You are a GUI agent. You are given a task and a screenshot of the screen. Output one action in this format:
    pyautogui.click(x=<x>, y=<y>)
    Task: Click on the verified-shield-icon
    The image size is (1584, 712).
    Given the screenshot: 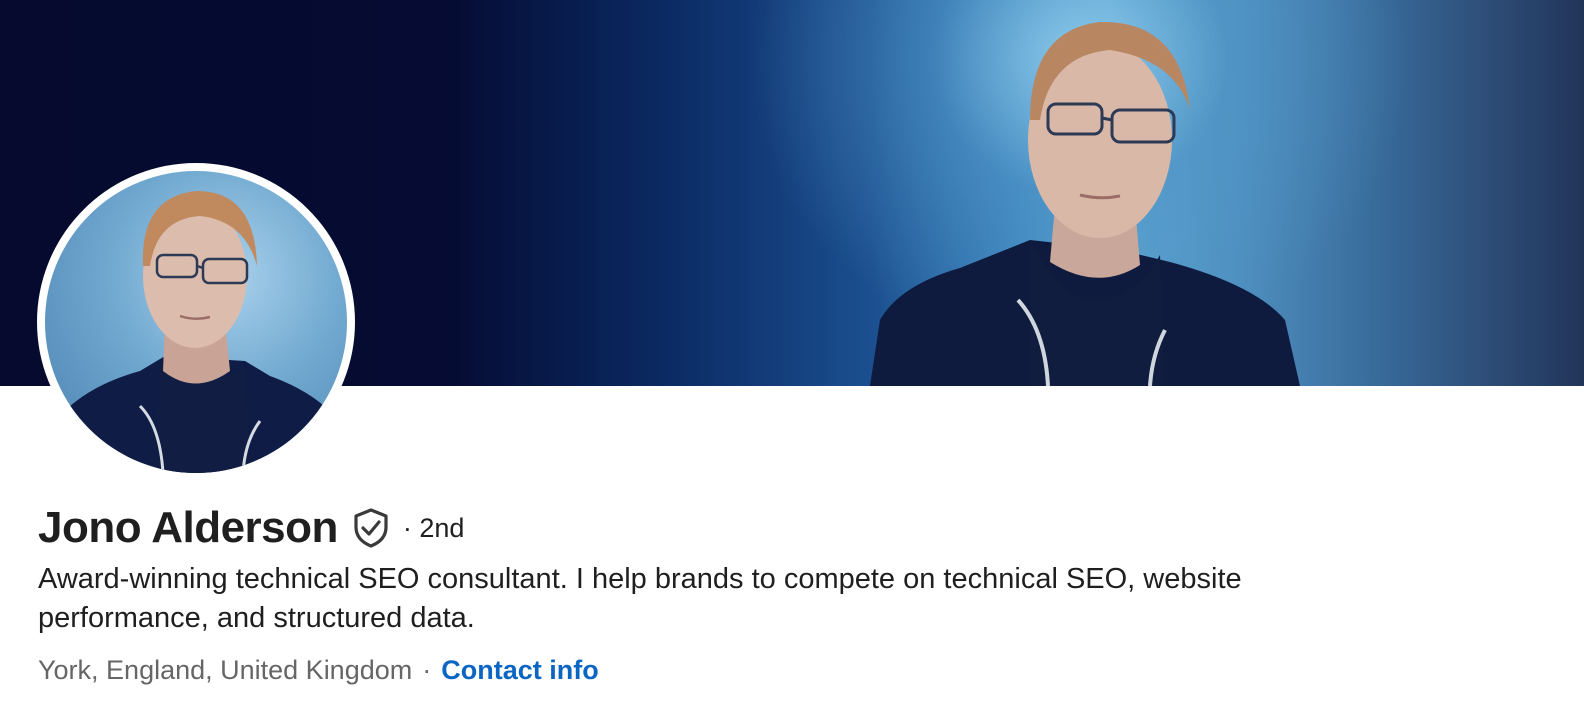 What is the action you would take?
    pyautogui.click(x=371, y=528)
    